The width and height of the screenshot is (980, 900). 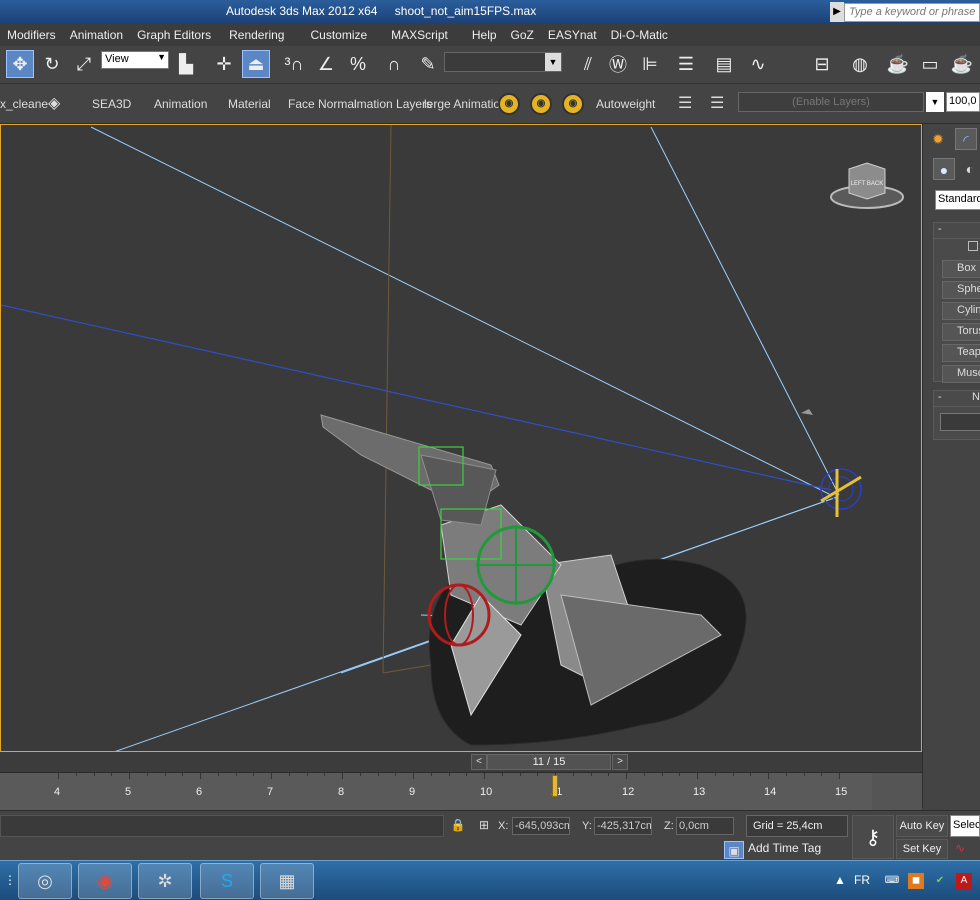 I want to click on menu-di-o-matic: Di-O-Matic, so click(x=639, y=35).